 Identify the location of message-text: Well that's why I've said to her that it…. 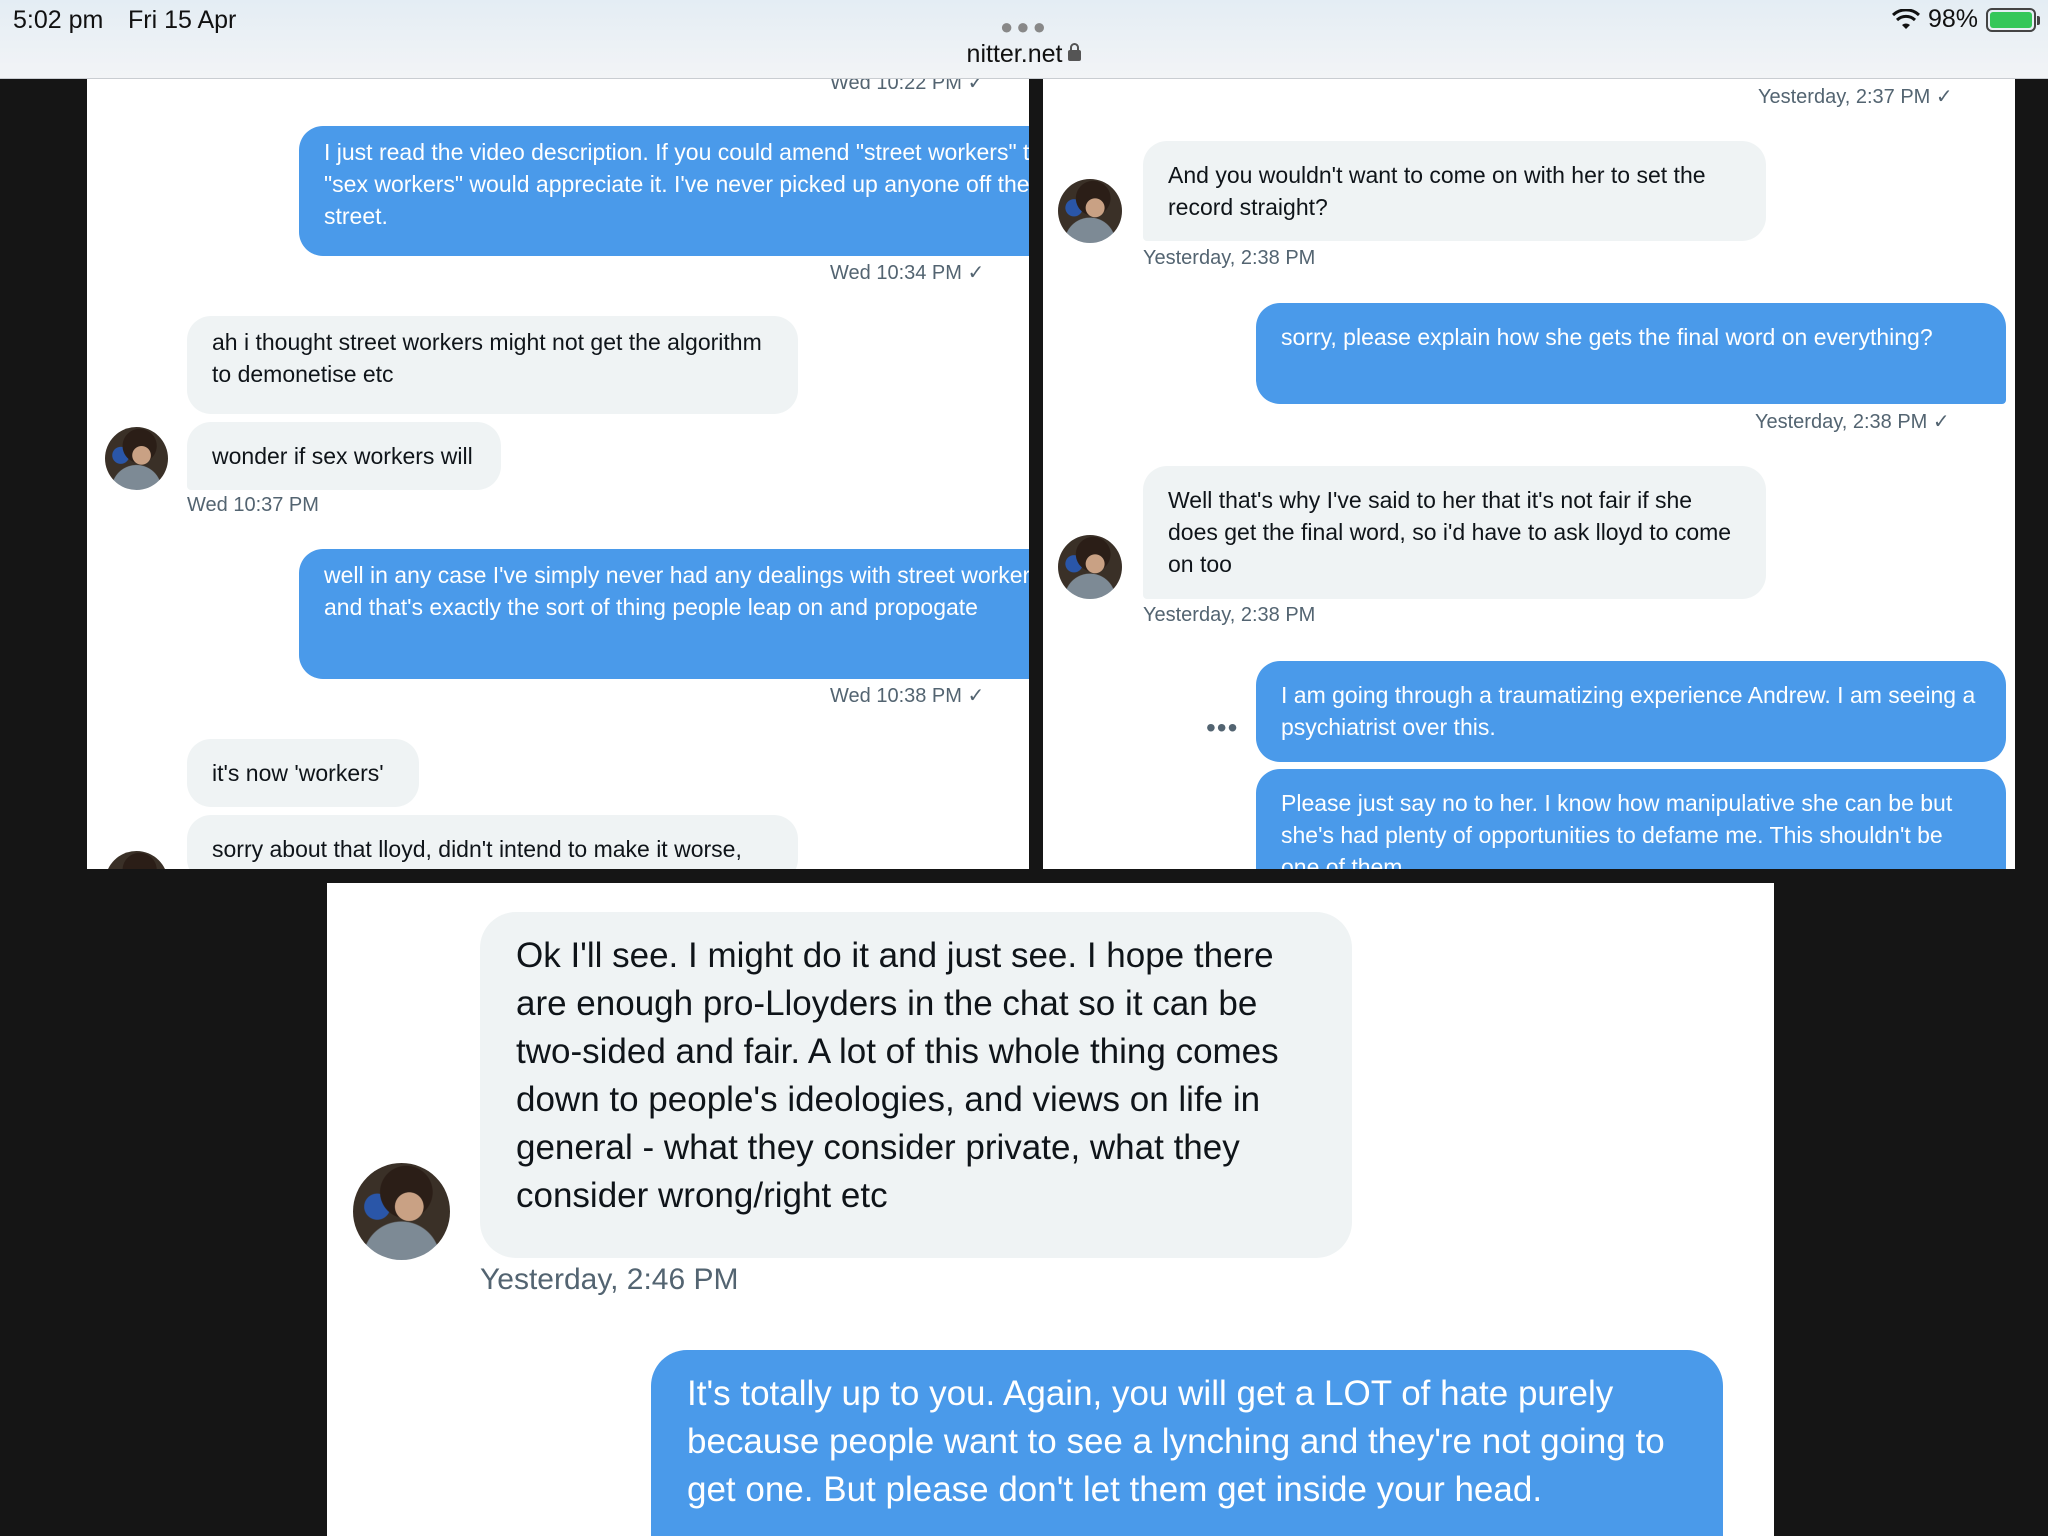
(1450, 532).